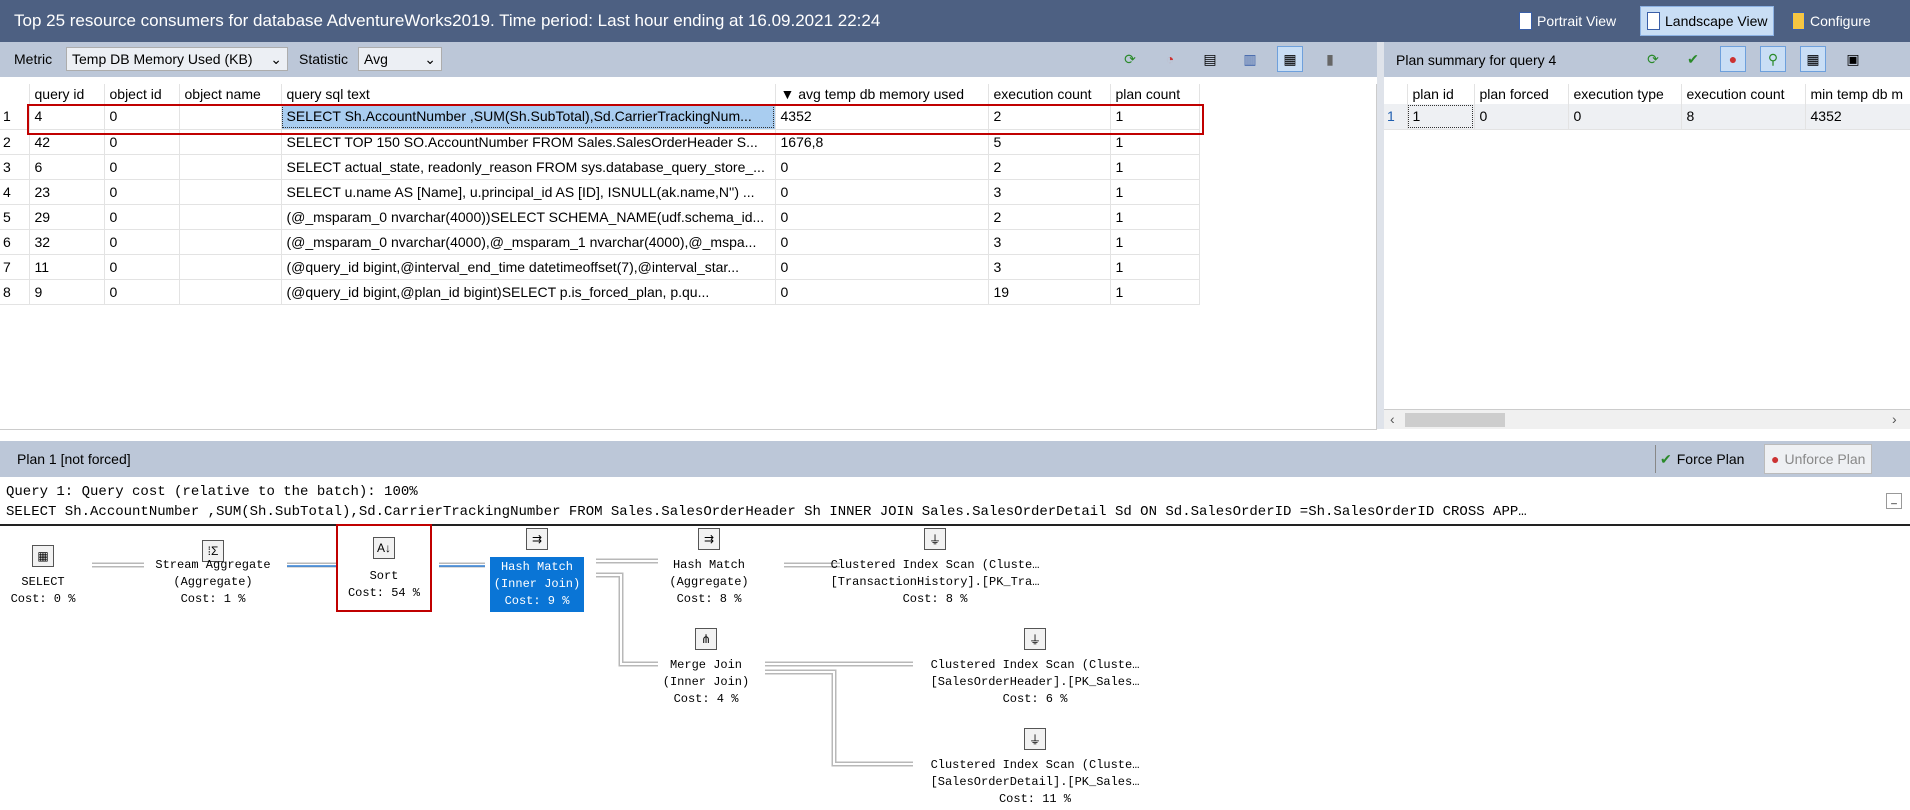  Describe the element at coordinates (43, 599) in the screenshot. I see `node-label-line: Cost: 0 %` at that location.